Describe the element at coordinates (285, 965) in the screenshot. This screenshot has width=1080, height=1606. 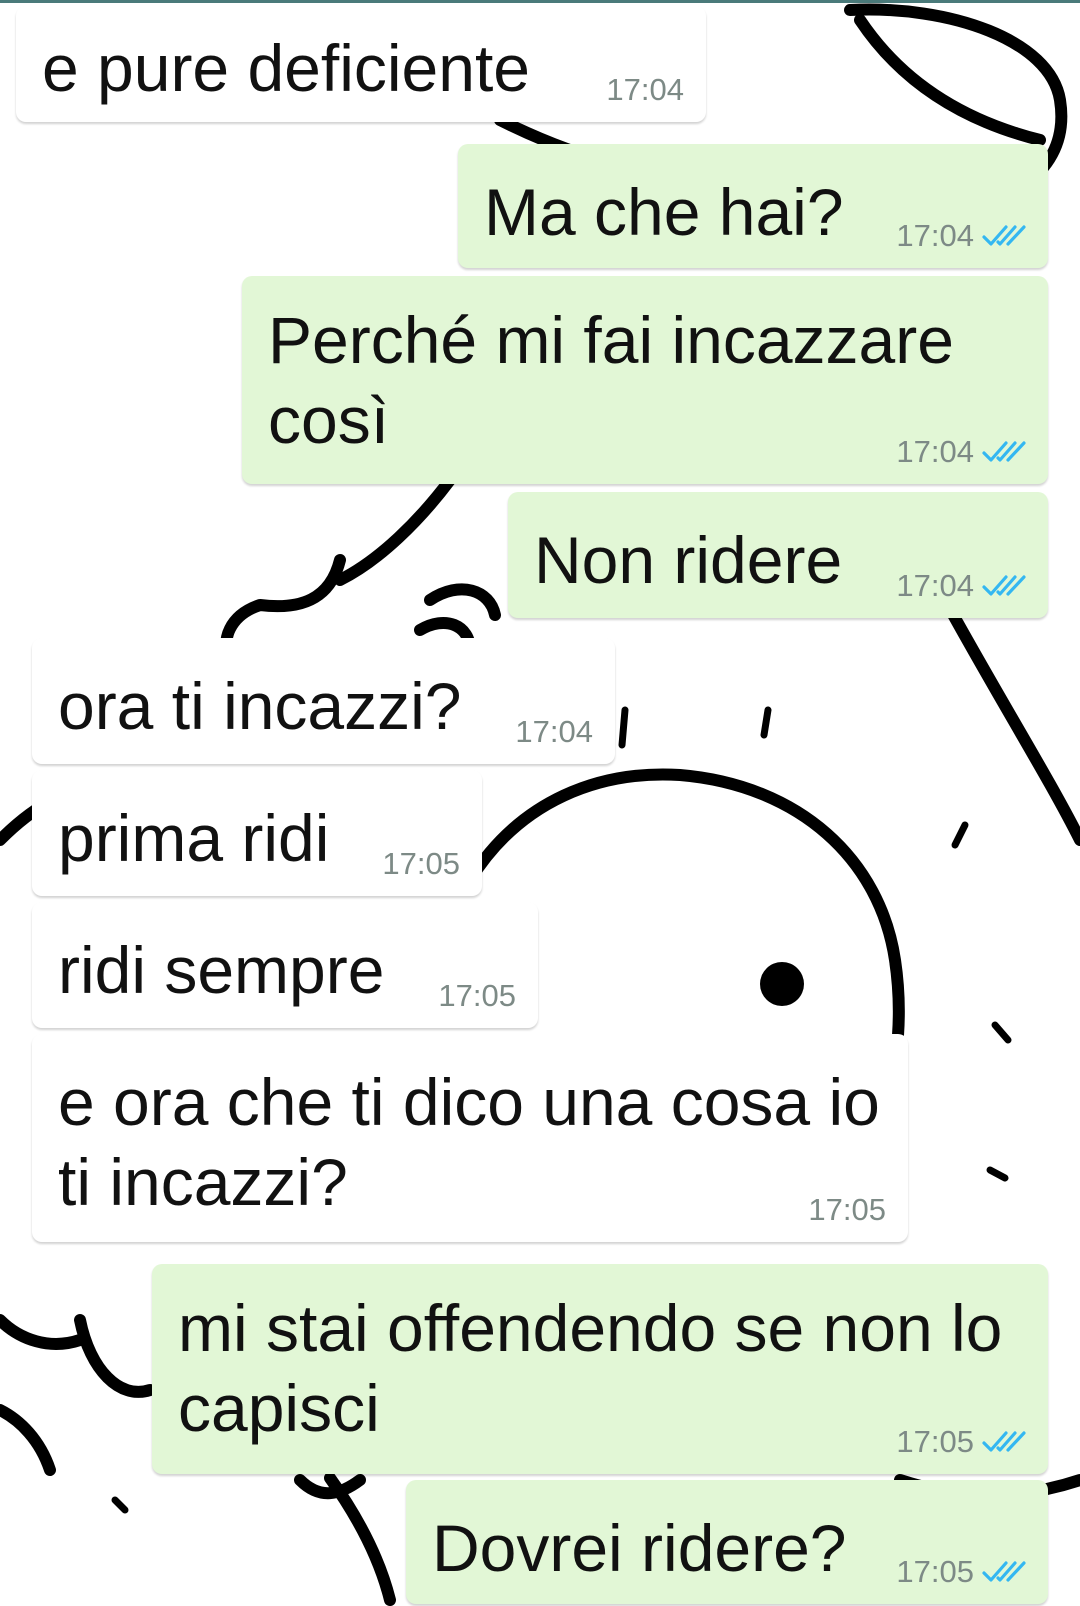
I see `message-incoming: ridi sempre 17:05` at that location.